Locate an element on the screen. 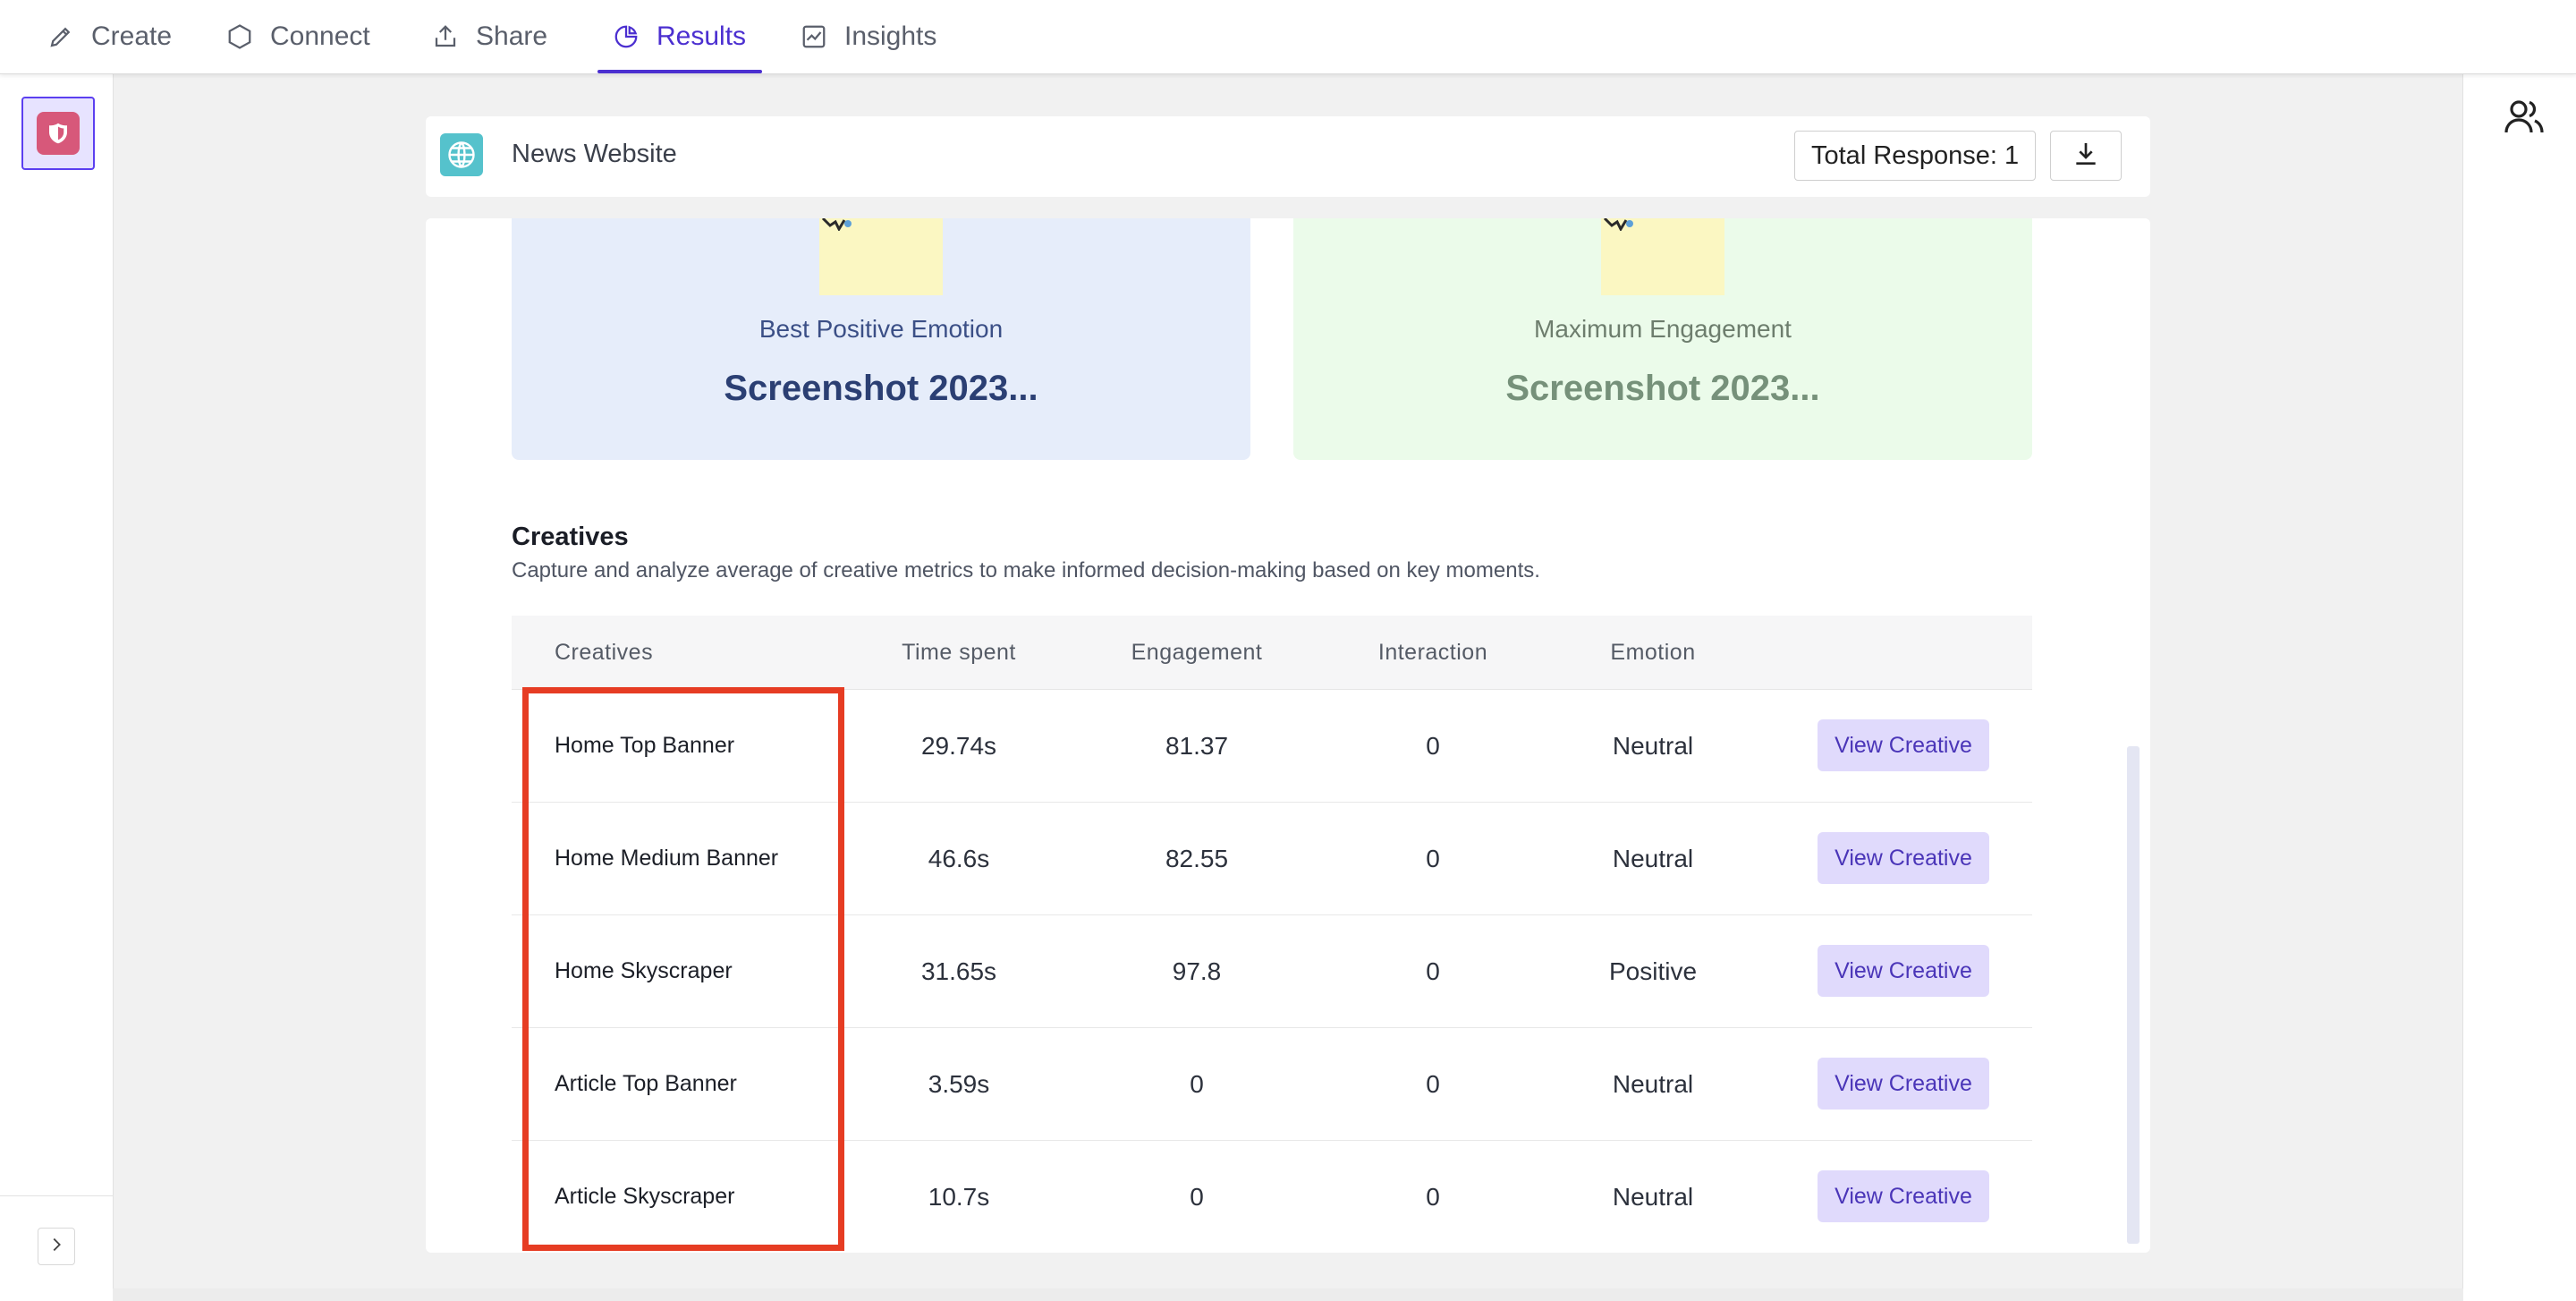 Image resolution: width=2576 pixels, height=1301 pixels. tab-share: Share is located at coordinates (489, 36).